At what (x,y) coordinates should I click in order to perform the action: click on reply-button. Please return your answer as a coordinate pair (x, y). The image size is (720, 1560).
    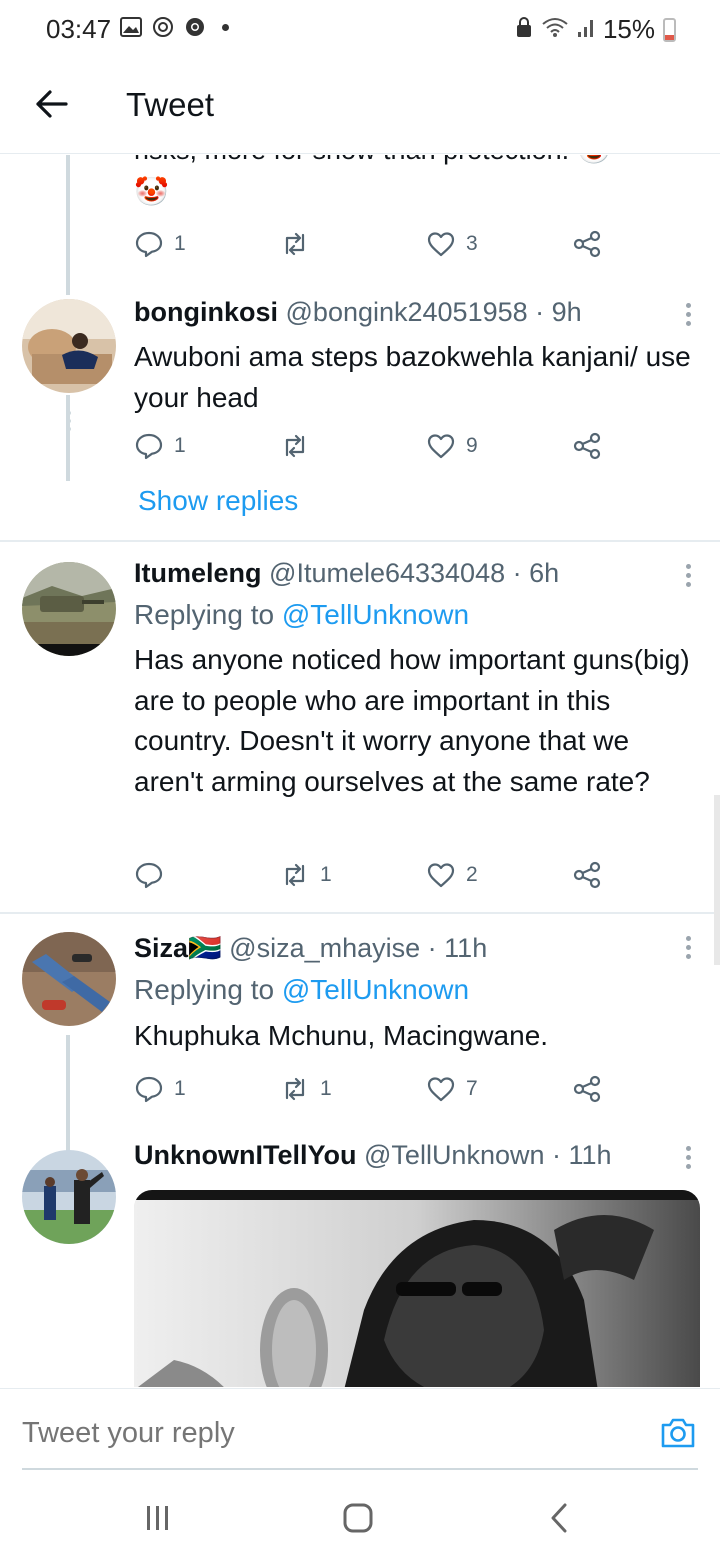
    Looking at the image, I should click on (154, 875).